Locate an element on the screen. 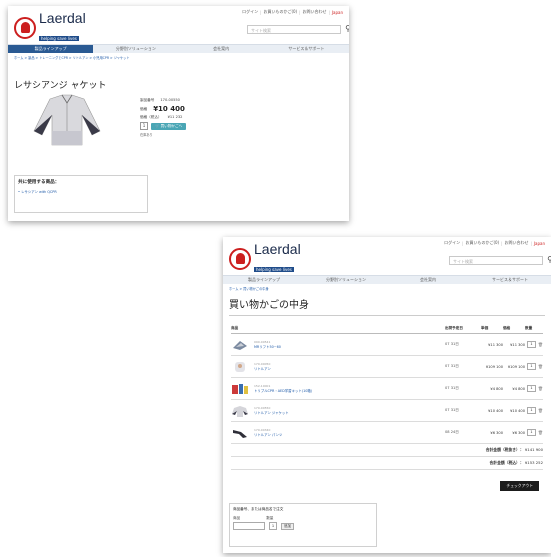 The height and width of the screenshot is (557, 551). price-label: 価格 is located at coordinates (144, 108).